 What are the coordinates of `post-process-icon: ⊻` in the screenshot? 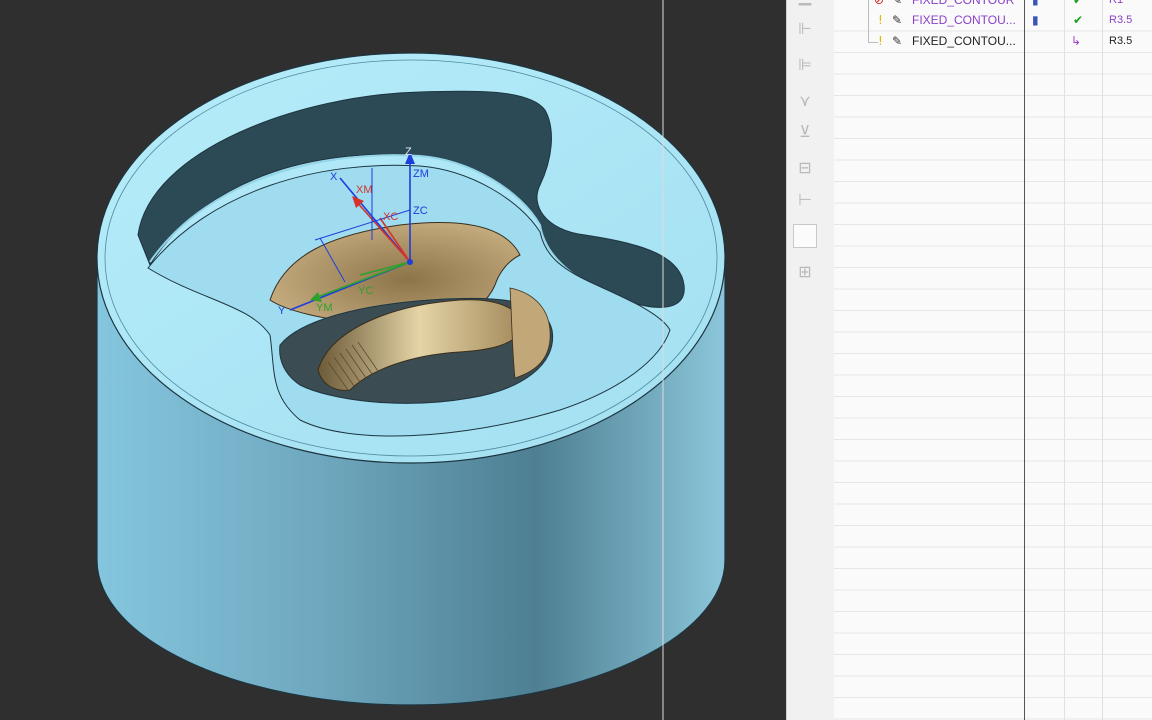 It's located at (805, 131).